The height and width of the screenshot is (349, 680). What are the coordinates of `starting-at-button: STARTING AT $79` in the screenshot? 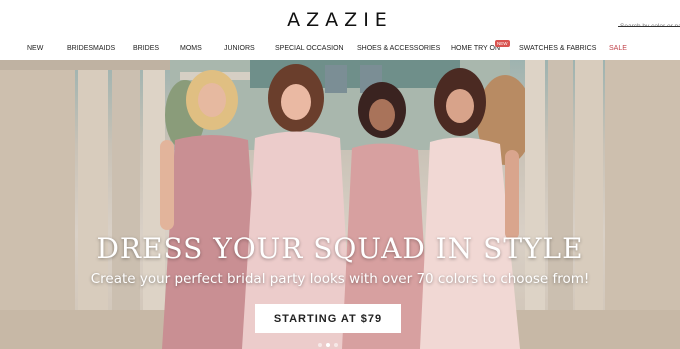 It's located at (328, 318).